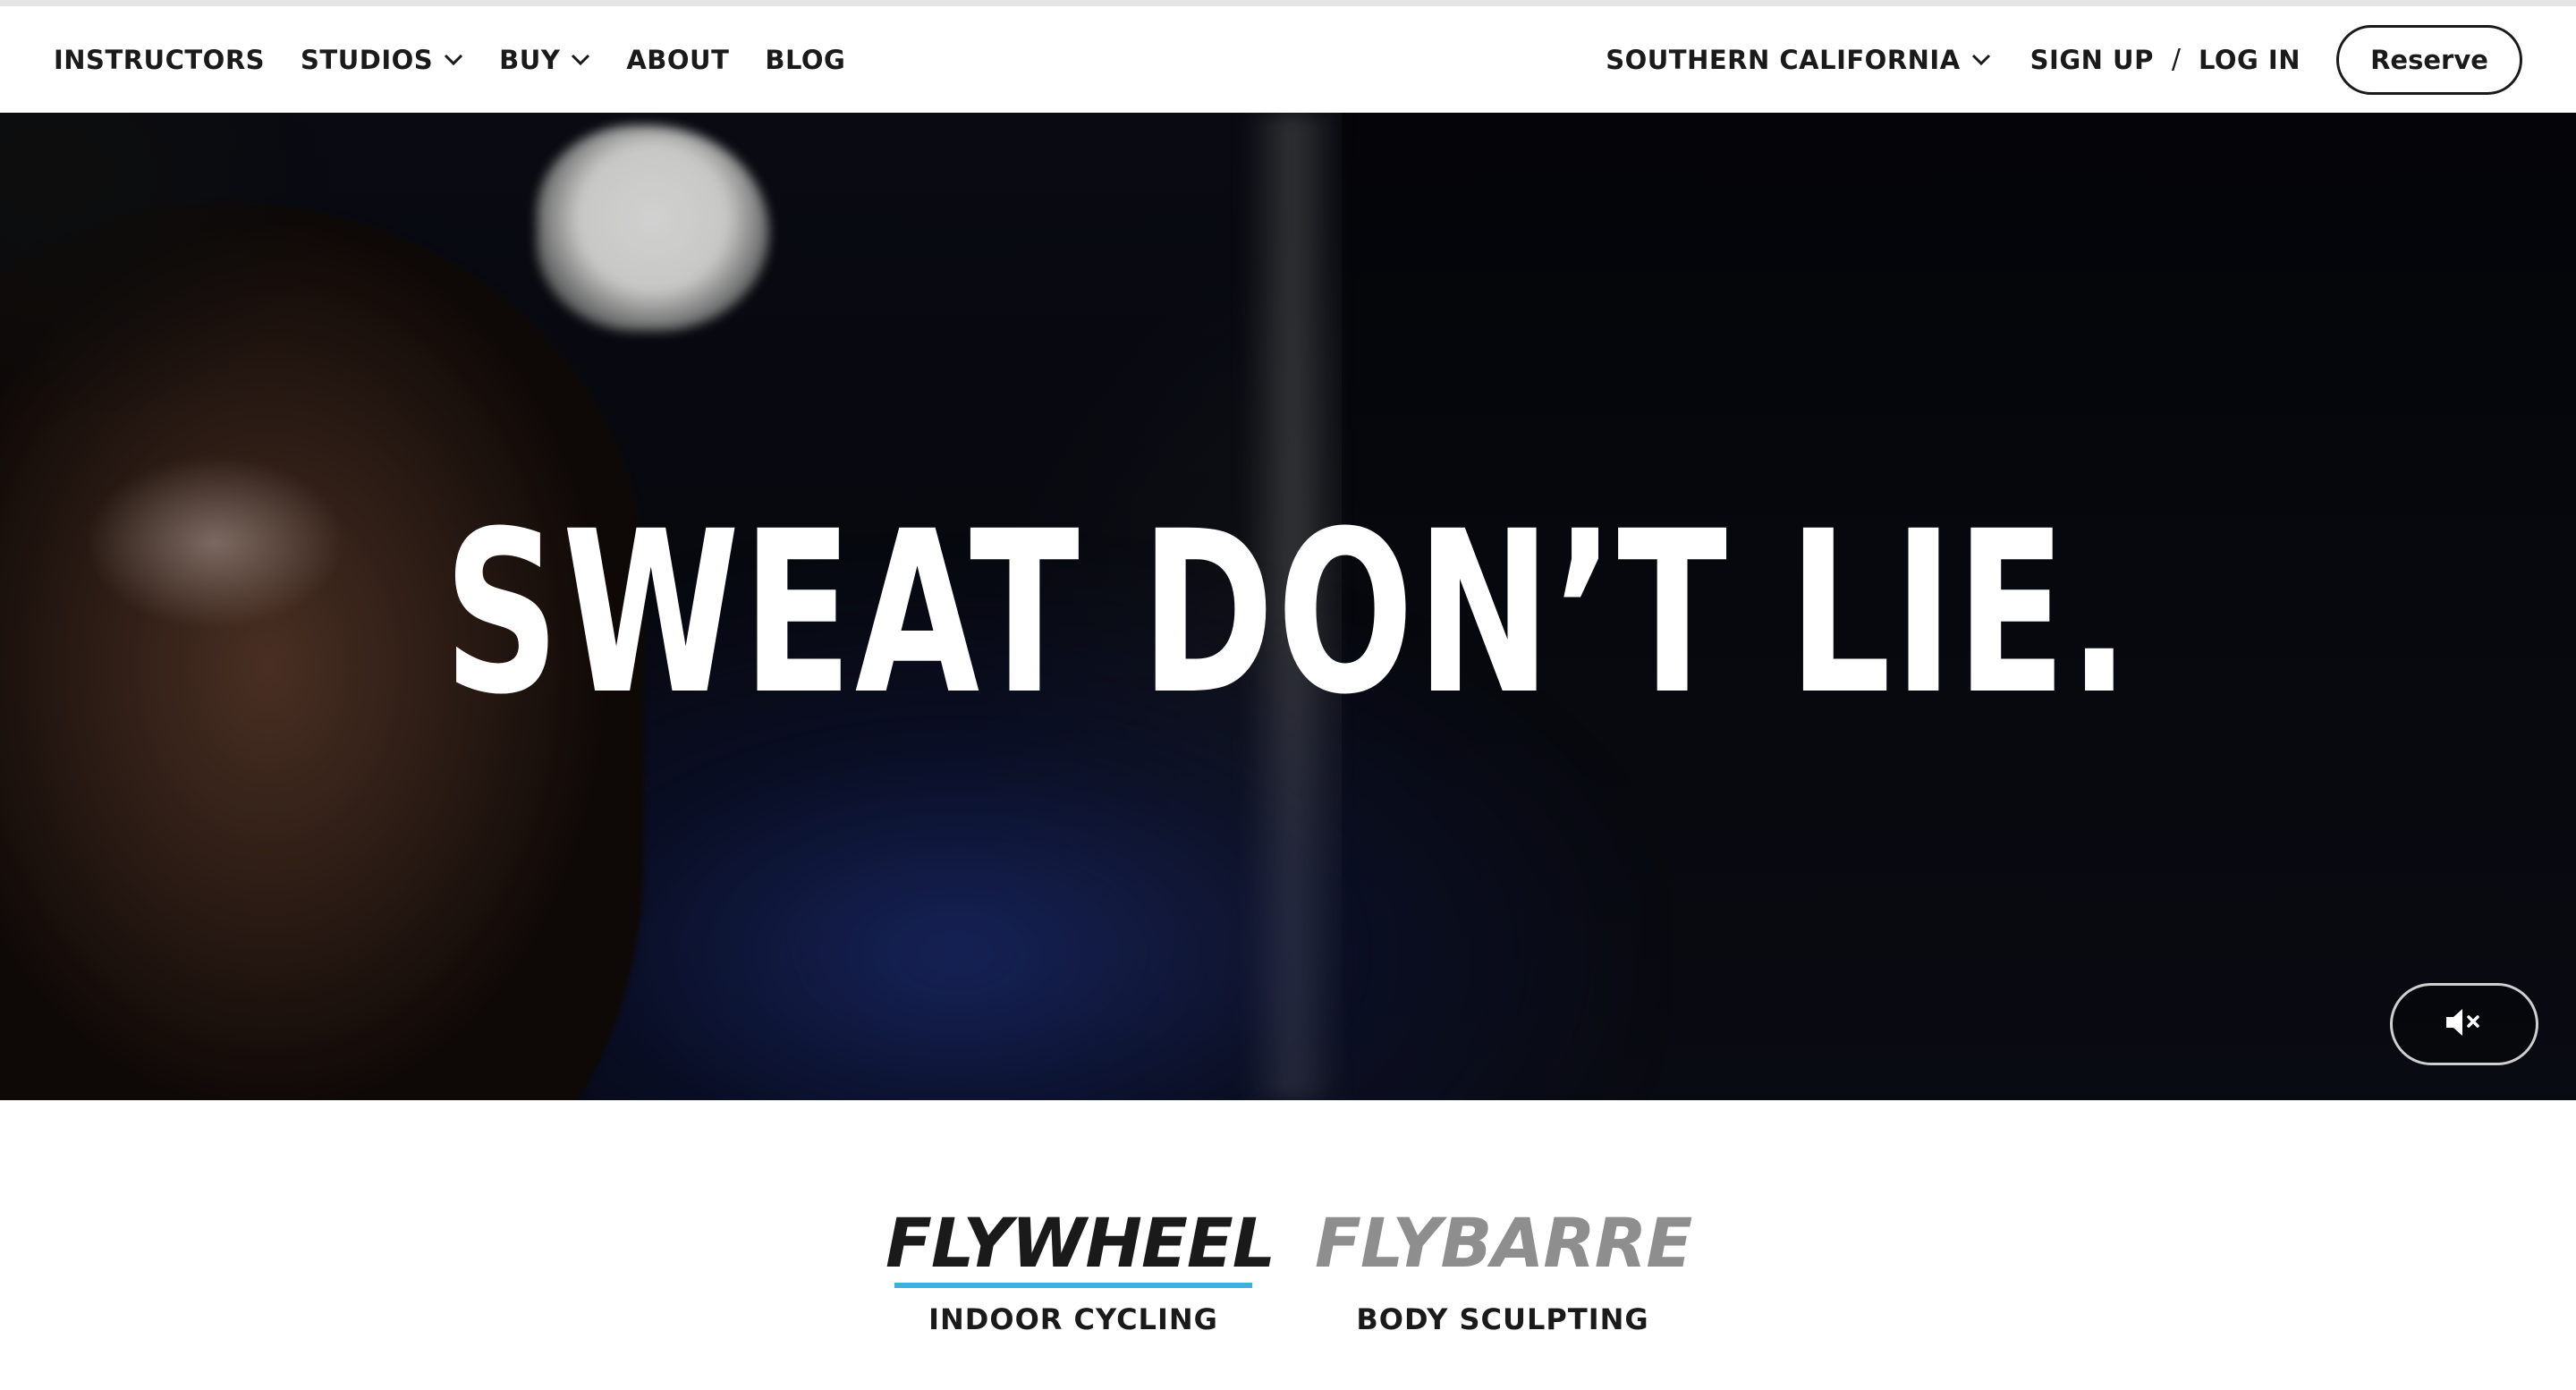  I want to click on log-in-label: LOG IN, so click(2249, 59).